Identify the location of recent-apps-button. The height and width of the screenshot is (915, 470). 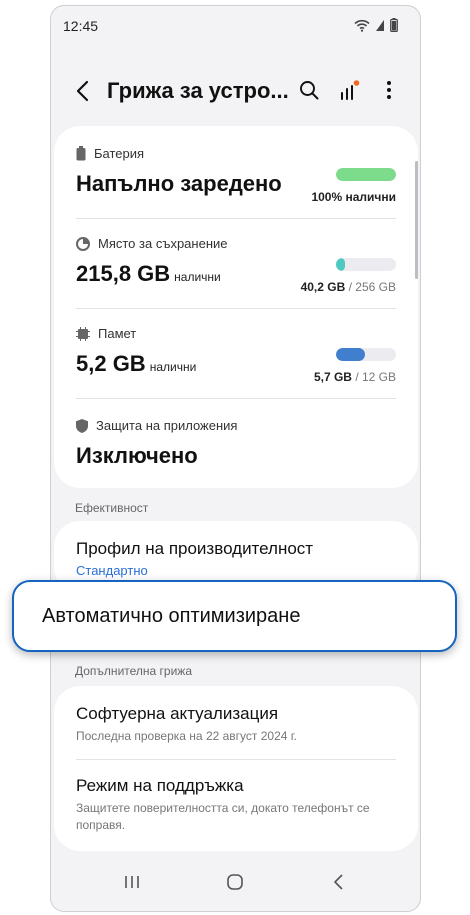
(132, 882).